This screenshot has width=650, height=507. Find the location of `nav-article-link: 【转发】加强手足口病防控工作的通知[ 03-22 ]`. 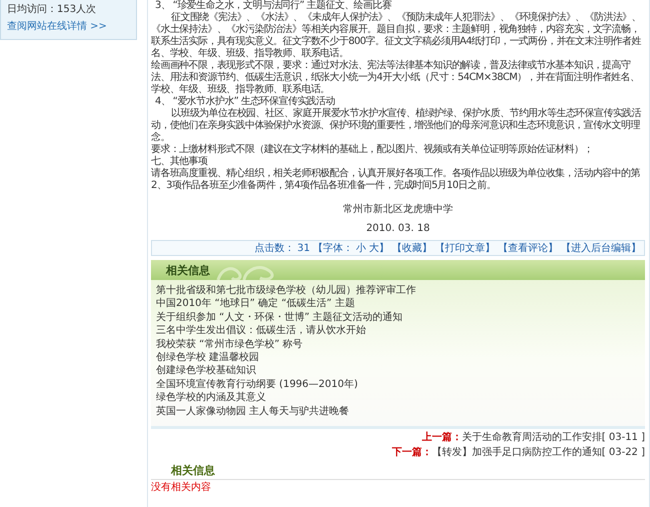

nav-article-link: 【转发】加强手足口病防控工作的通知[ 03-22 ] is located at coordinates (538, 452).